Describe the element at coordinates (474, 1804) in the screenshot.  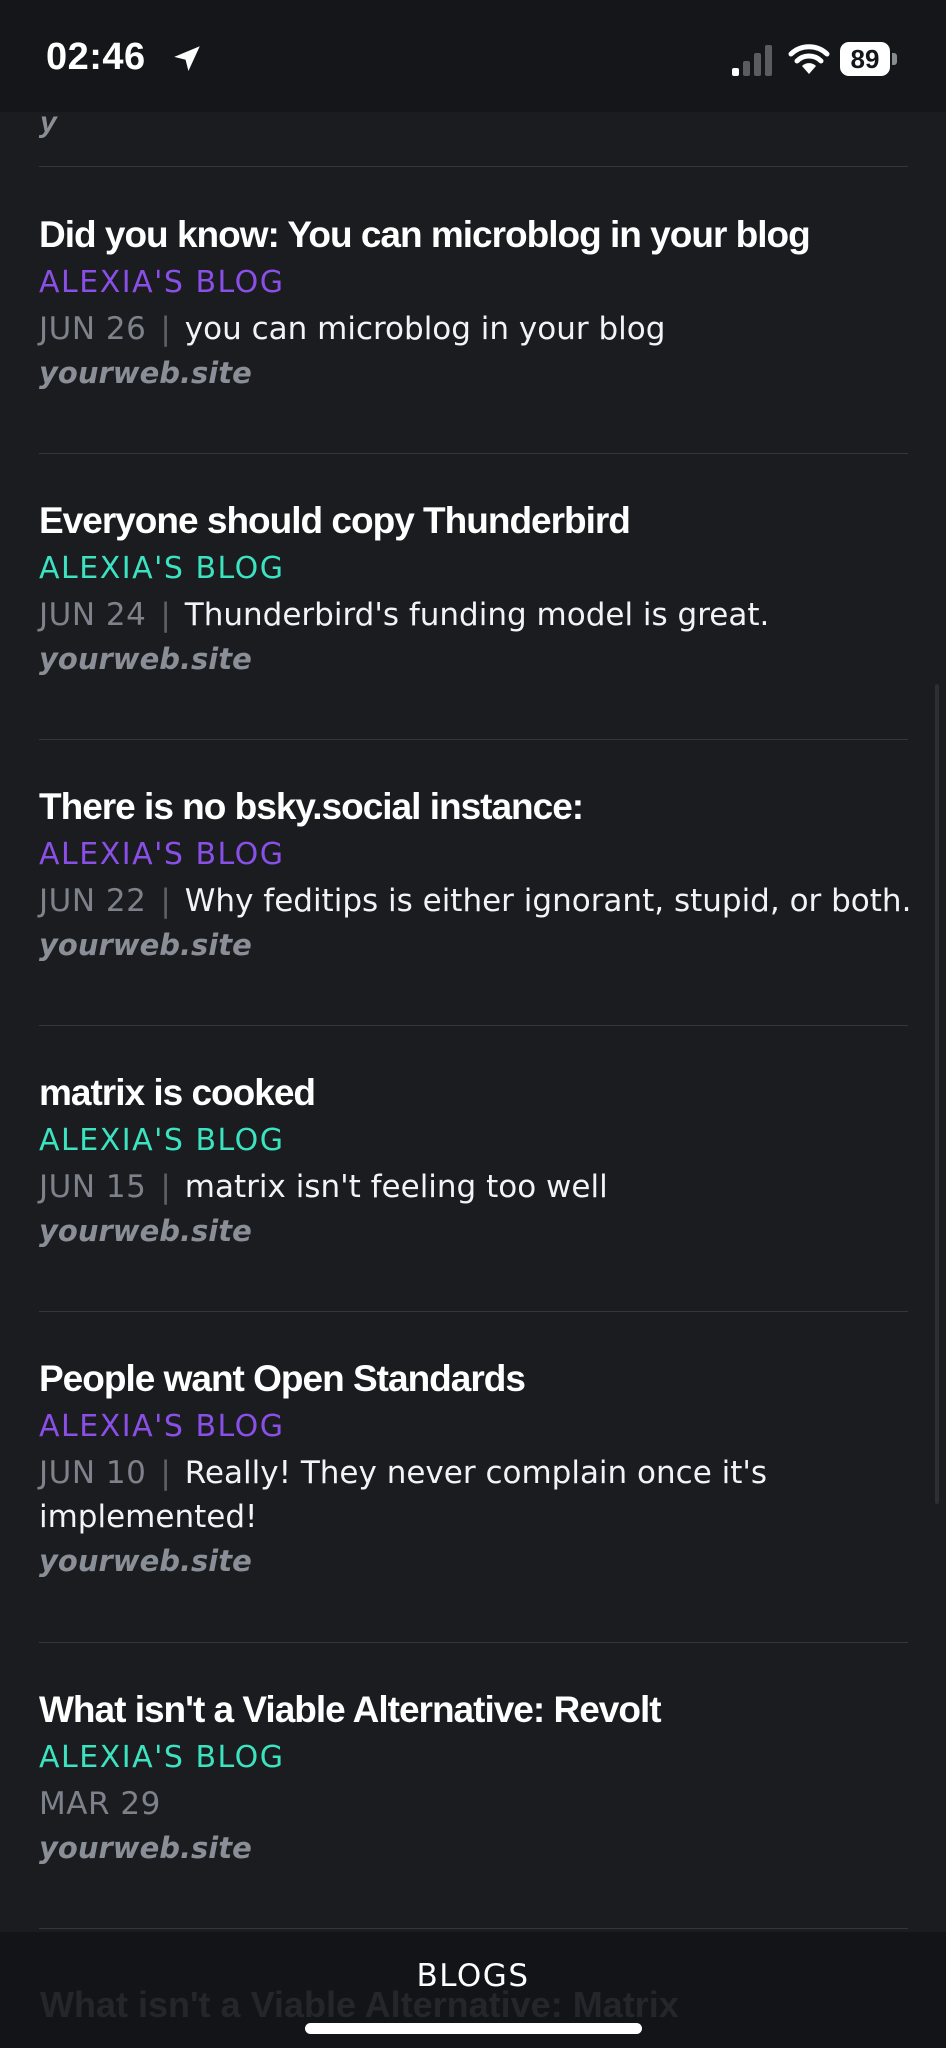
I see `post-meta: MAR 29` at that location.